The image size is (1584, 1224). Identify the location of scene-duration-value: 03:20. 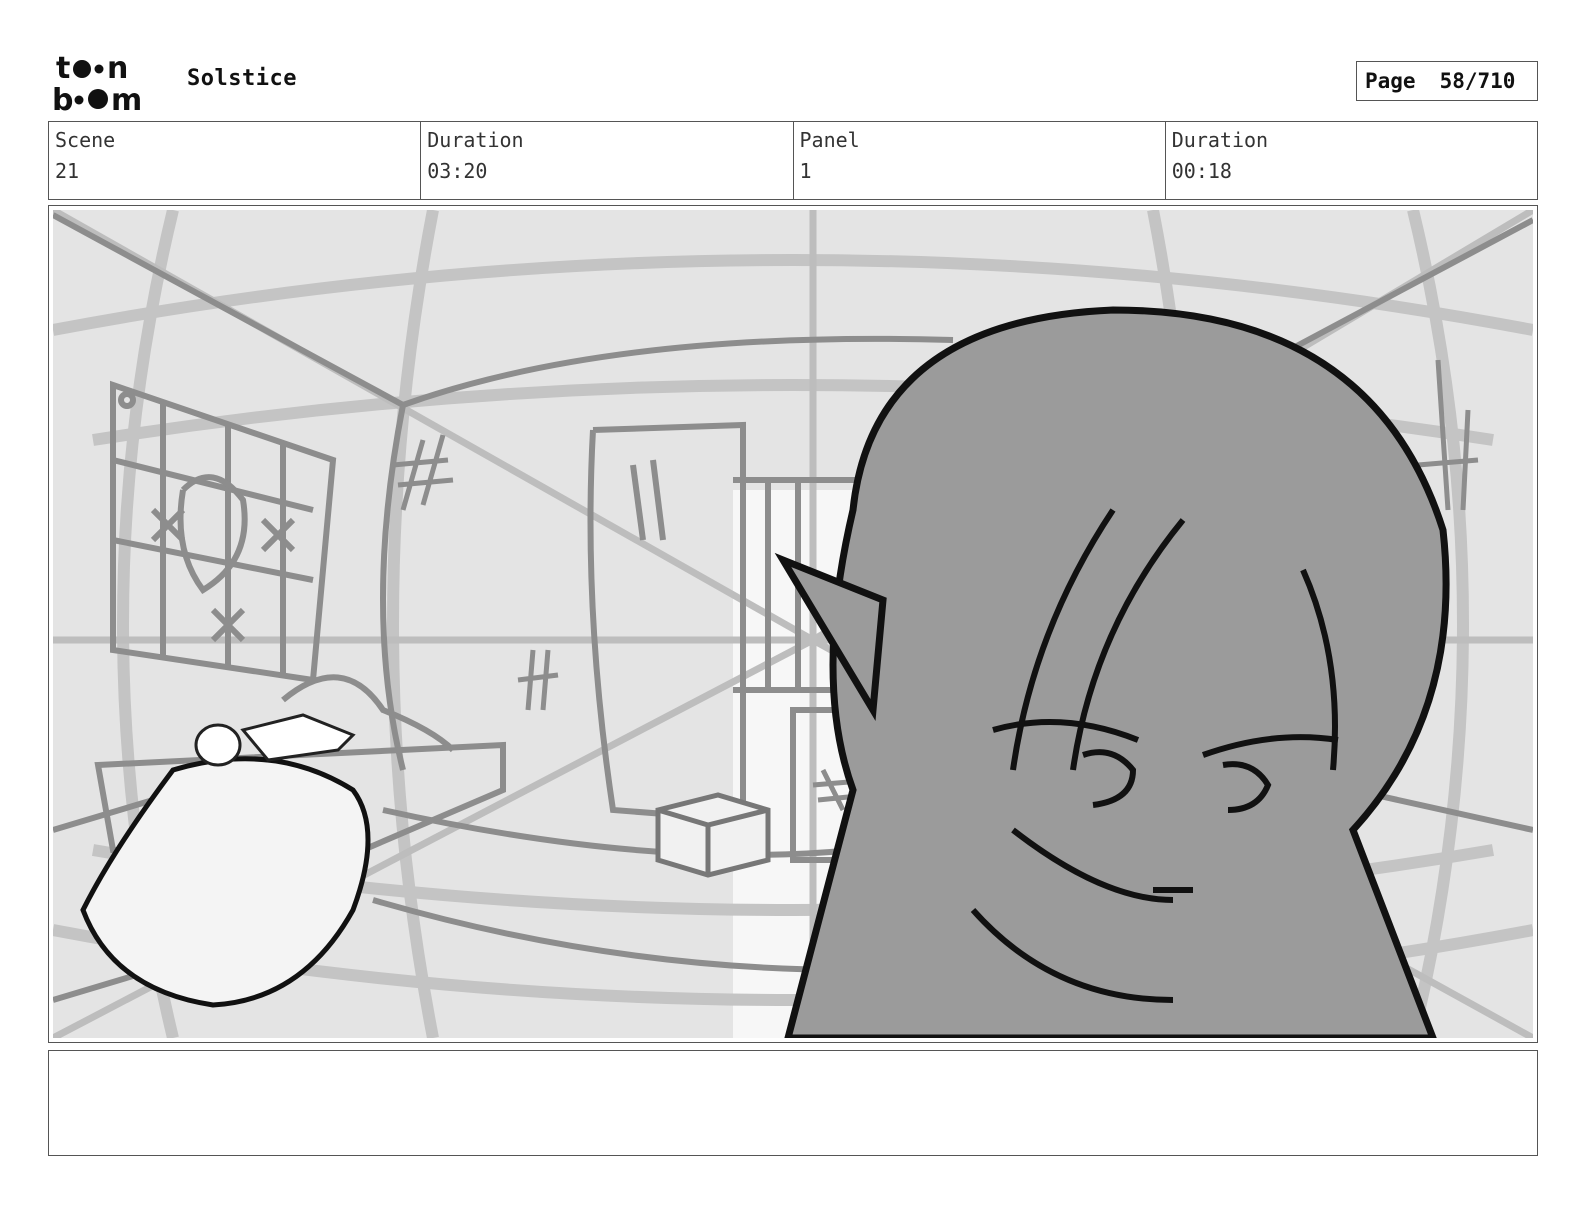
(457, 171).